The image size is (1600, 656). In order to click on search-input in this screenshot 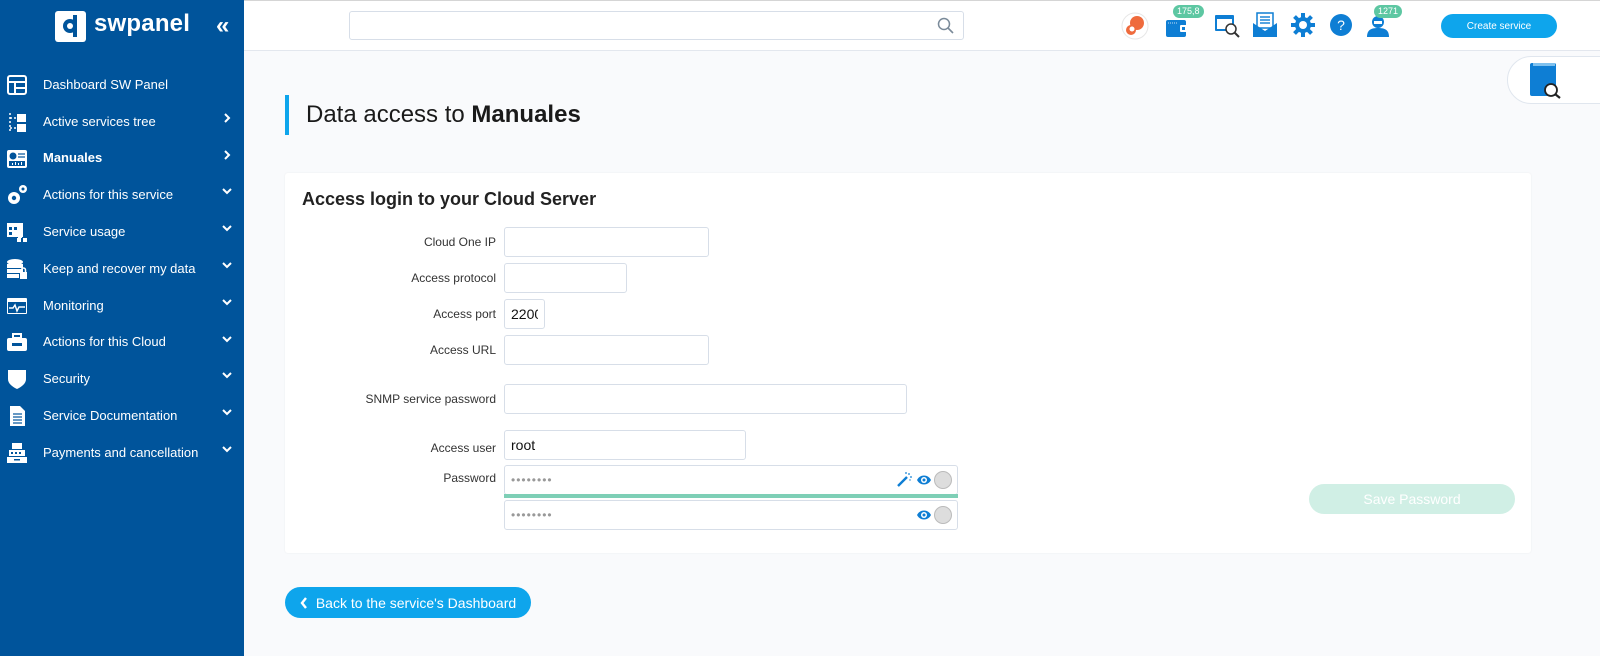, I will do `click(656, 25)`.